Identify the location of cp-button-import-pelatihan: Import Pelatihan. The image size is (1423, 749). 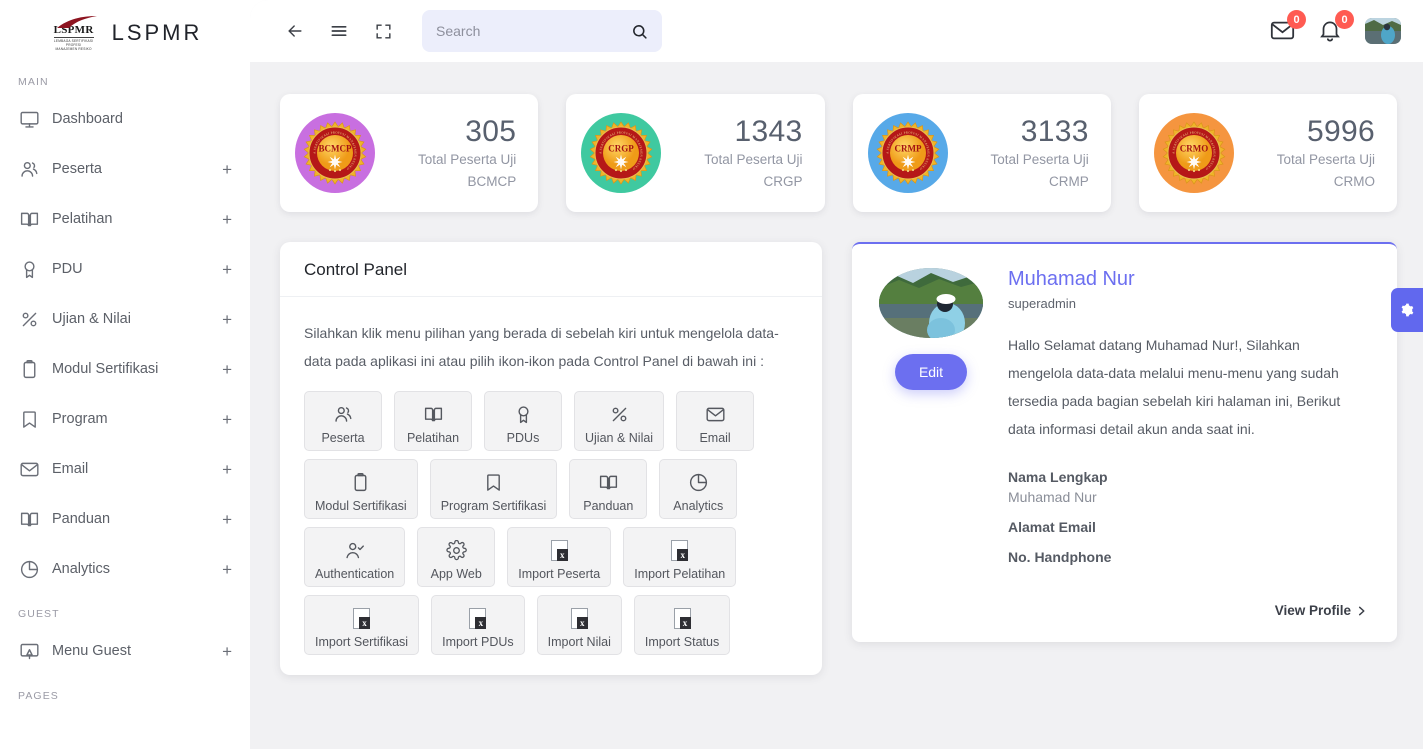
(680, 557).